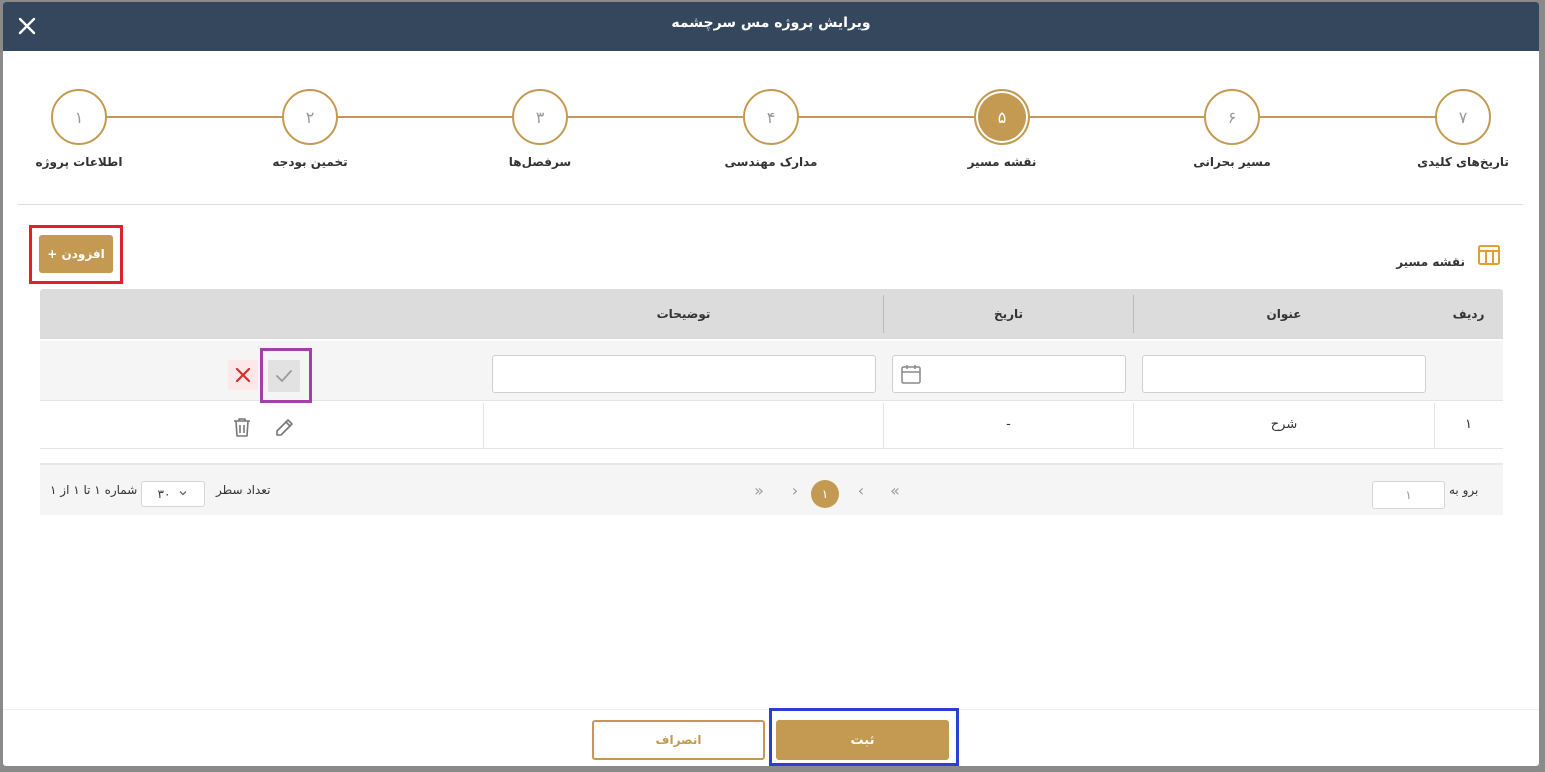  I want to click on close-icon, so click(27, 26).